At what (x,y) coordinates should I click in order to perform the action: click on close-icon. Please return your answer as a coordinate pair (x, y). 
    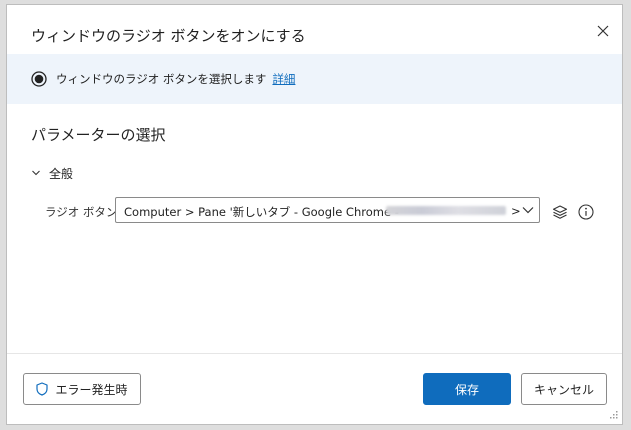
    Looking at the image, I should click on (603, 31).